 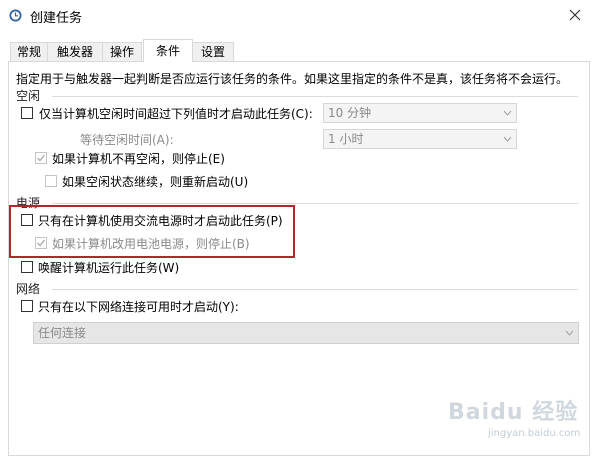 I want to click on tab-conditions: 条件, so click(x=168, y=50).